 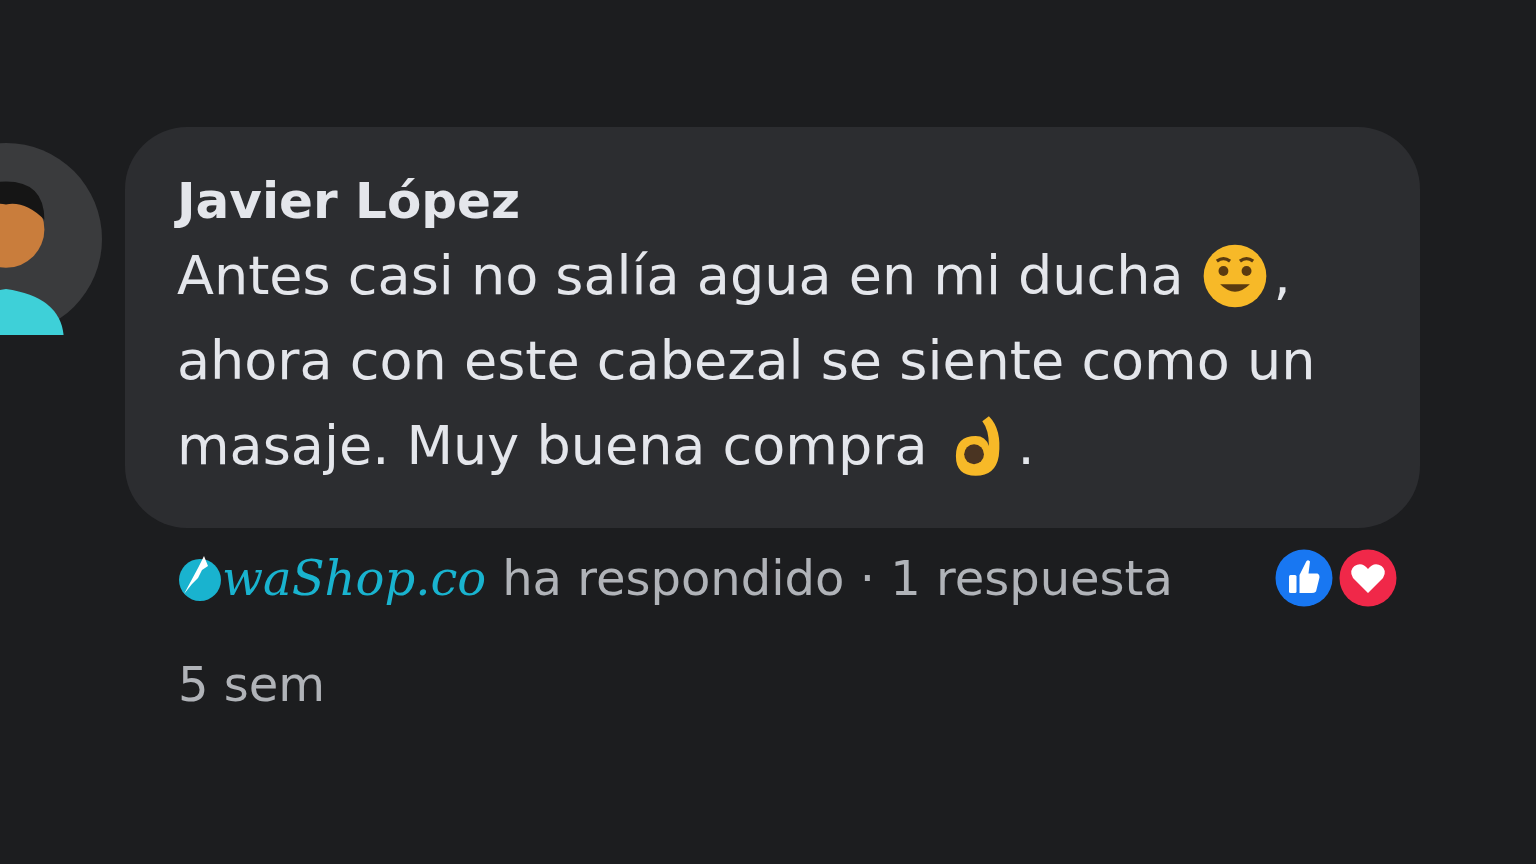 What do you see at coordinates (857, 684) in the screenshot?
I see `timestamp: 5 sem` at bounding box center [857, 684].